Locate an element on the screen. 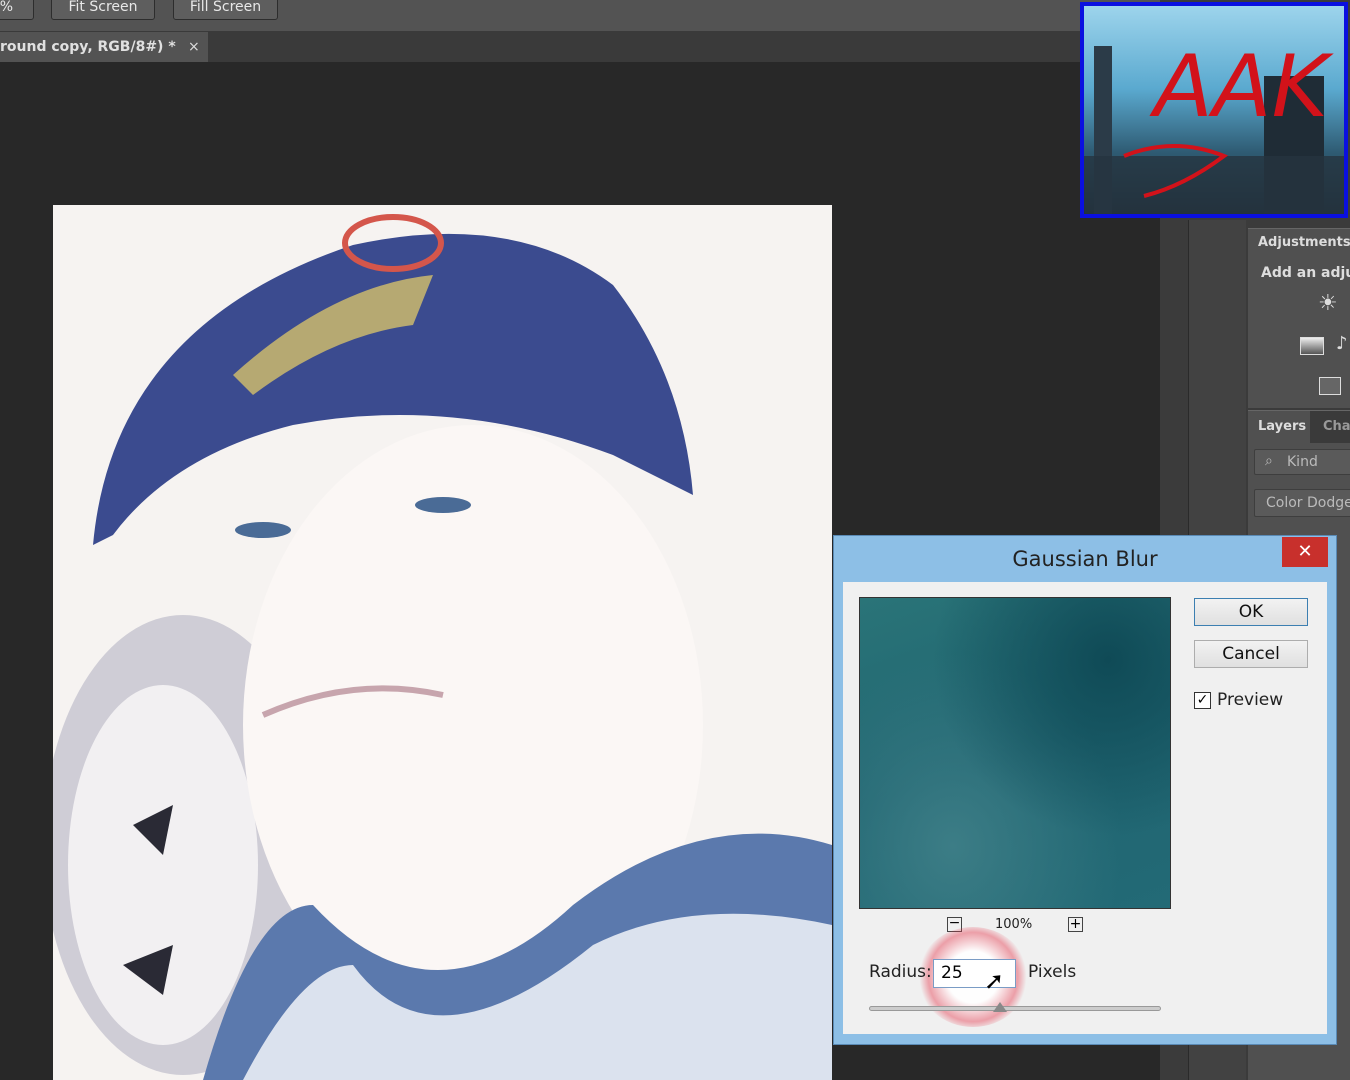 Image resolution: width=1350 pixels, height=1080 pixels. document-tab-bar: round copy, RGB/8#) * × is located at coordinates (580, 47).